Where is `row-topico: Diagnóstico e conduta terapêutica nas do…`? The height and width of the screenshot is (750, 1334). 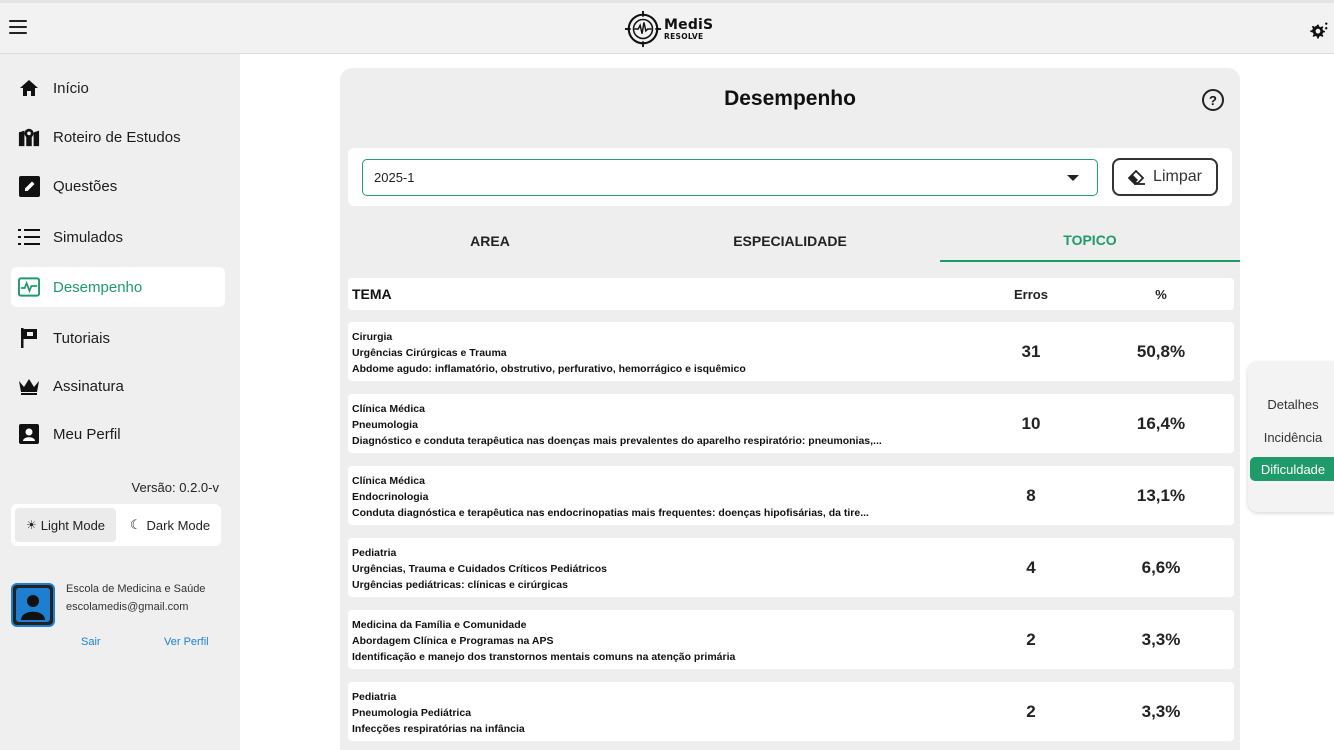
row-topico: Diagnóstico e conduta terapêutica nas do… is located at coordinates (617, 441).